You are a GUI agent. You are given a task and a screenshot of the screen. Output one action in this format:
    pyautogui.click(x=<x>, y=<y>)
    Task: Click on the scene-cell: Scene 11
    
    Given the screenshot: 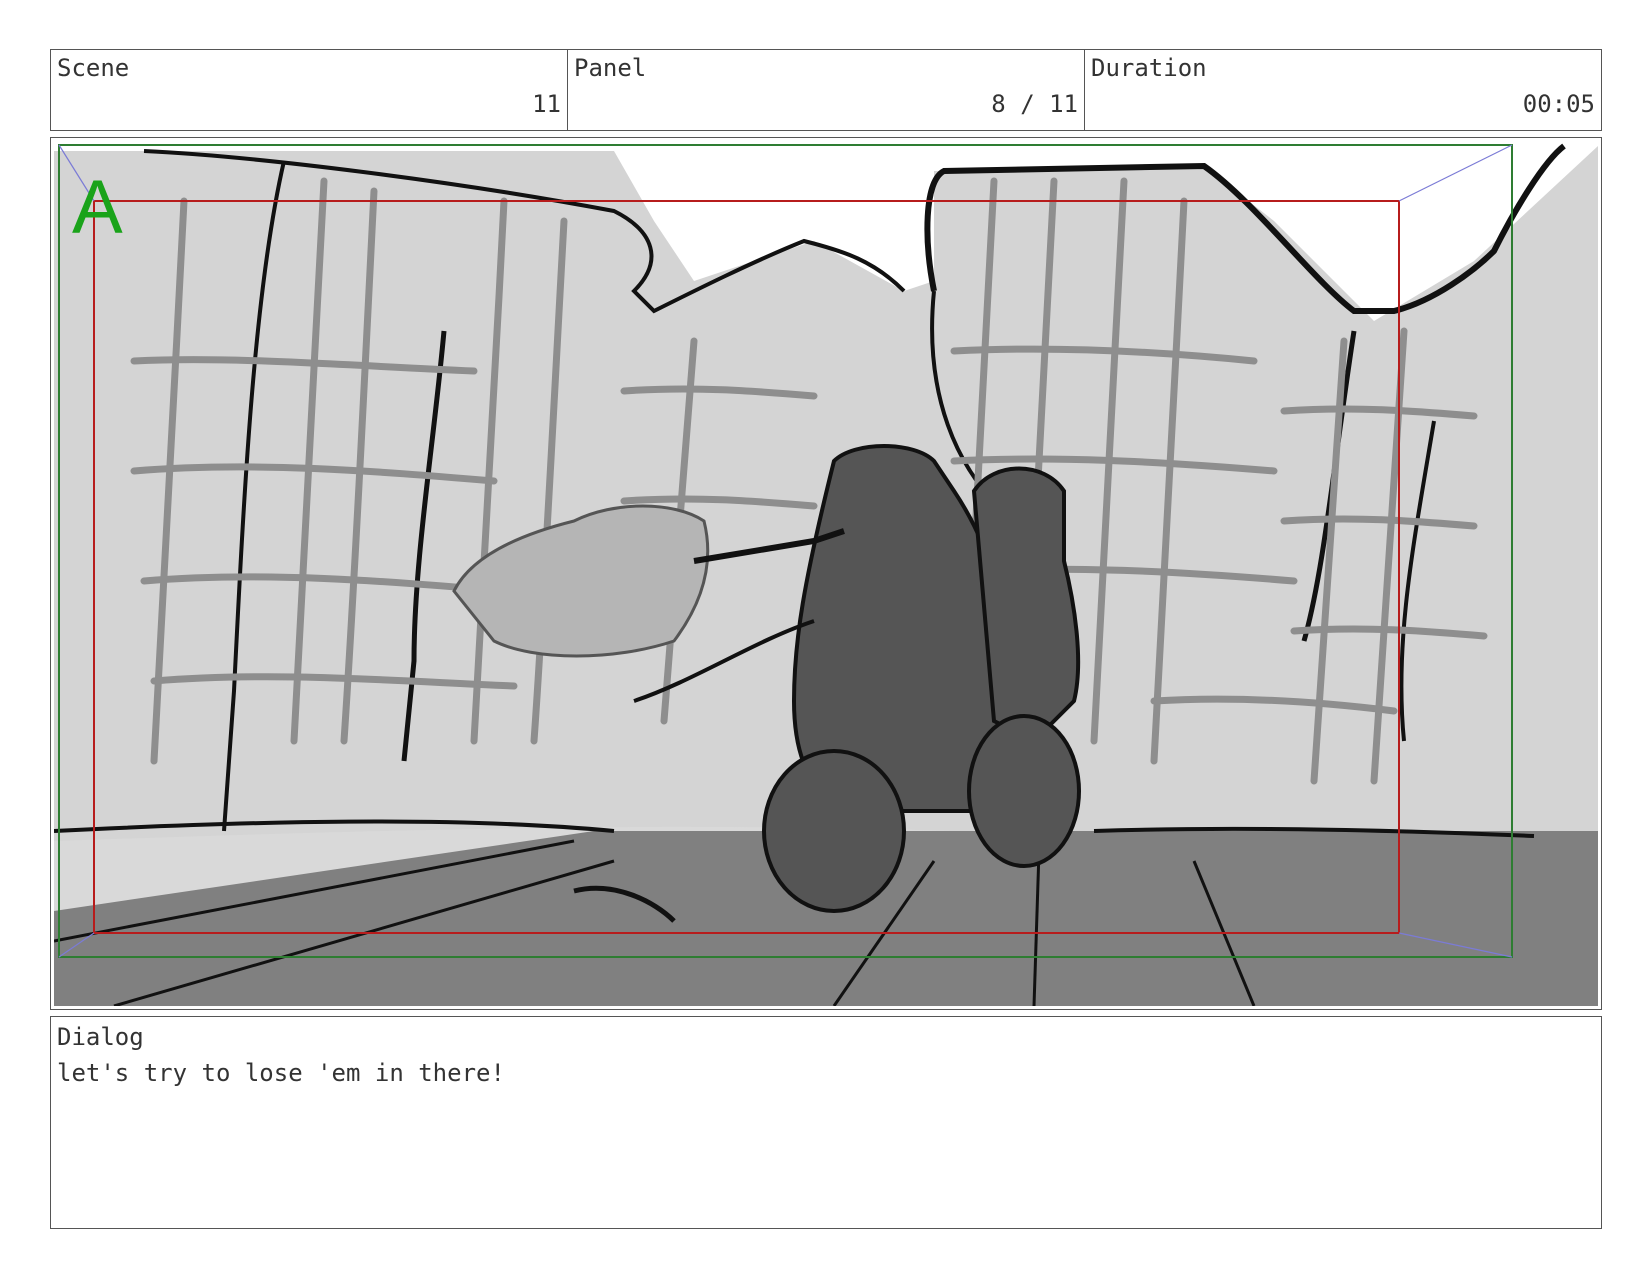 What is the action you would take?
    pyautogui.click(x=309, y=90)
    